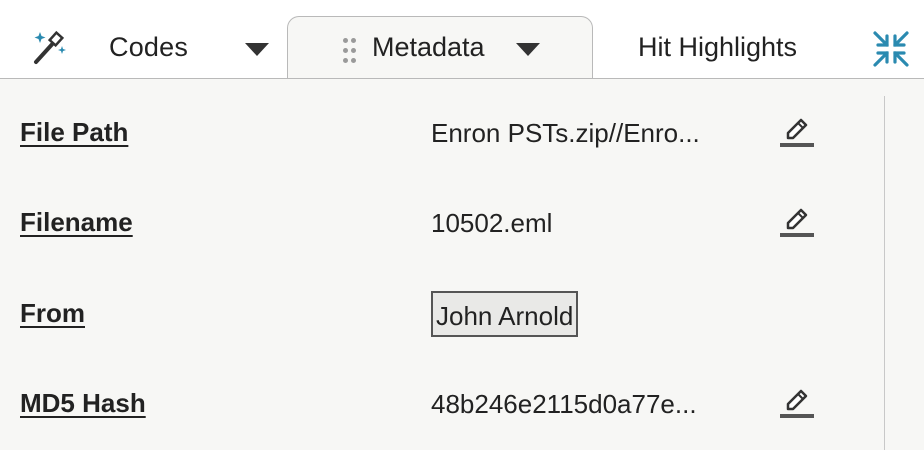 The height and width of the screenshot is (450, 924). I want to click on field-label-md5-hash: MD5 Hash, so click(83, 403).